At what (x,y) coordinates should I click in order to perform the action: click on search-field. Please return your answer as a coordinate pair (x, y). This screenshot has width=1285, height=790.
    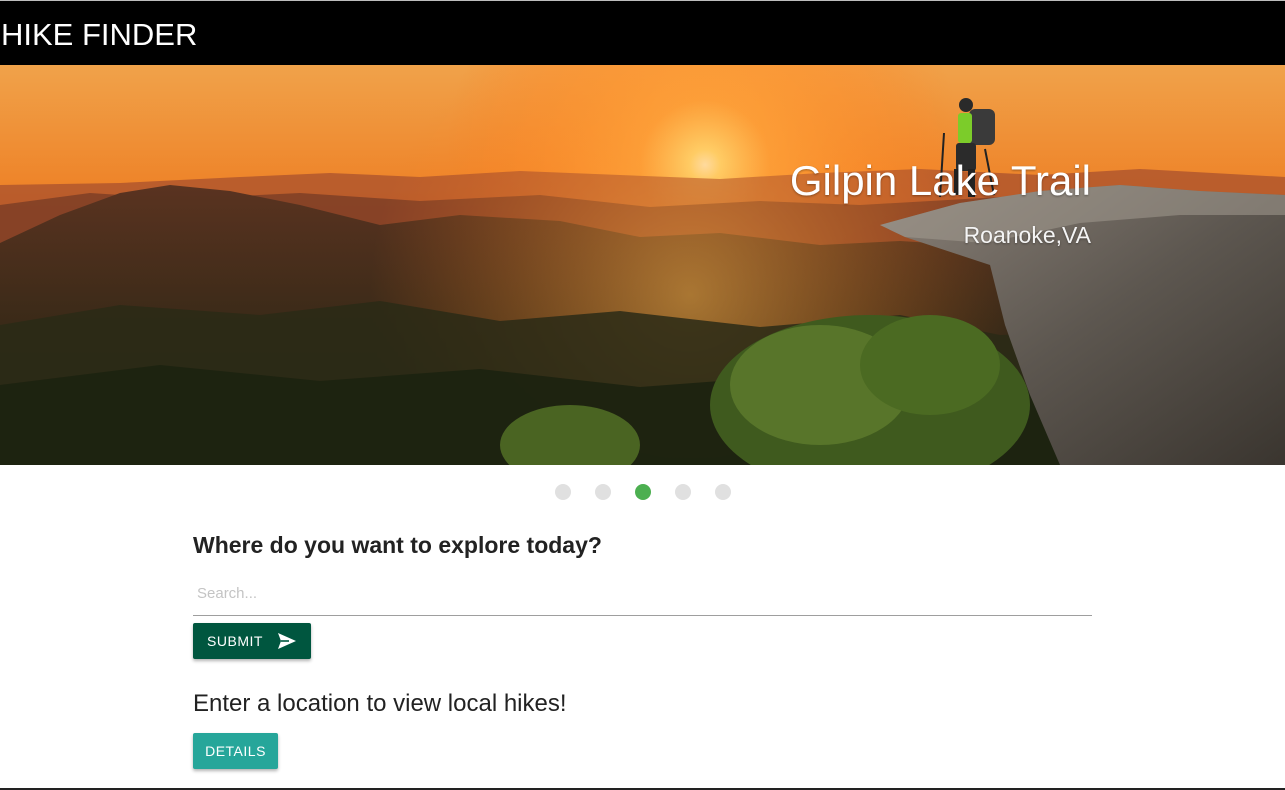
    Looking at the image, I should click on (642, 594).